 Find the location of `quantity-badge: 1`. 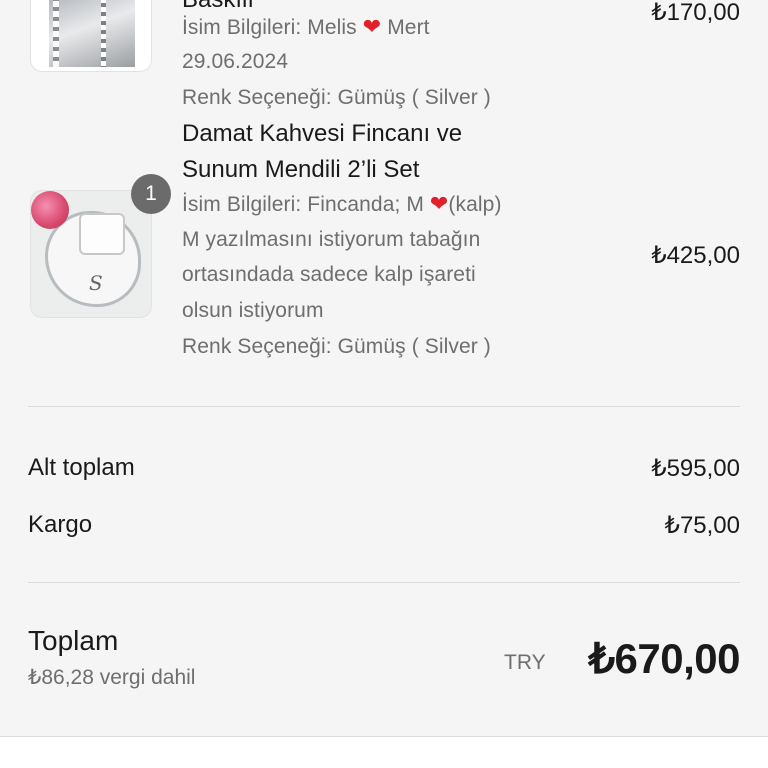

quantity-badge: 1 is located at coordinates (151, 194).